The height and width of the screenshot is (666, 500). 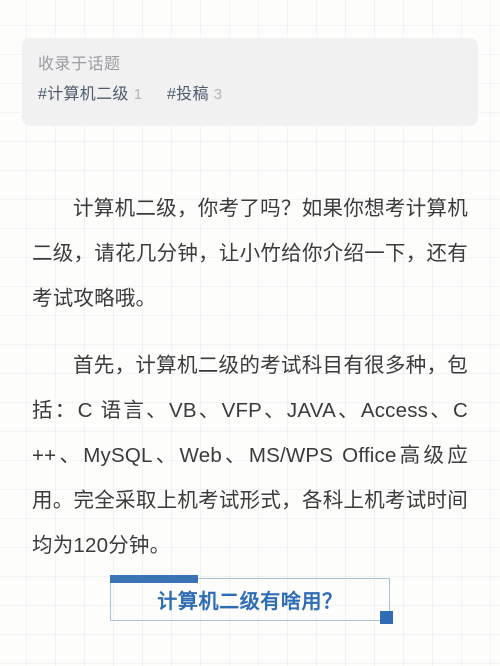 I want to click on topic-tag-item: #投稿 3, so click(x=193, y=94).